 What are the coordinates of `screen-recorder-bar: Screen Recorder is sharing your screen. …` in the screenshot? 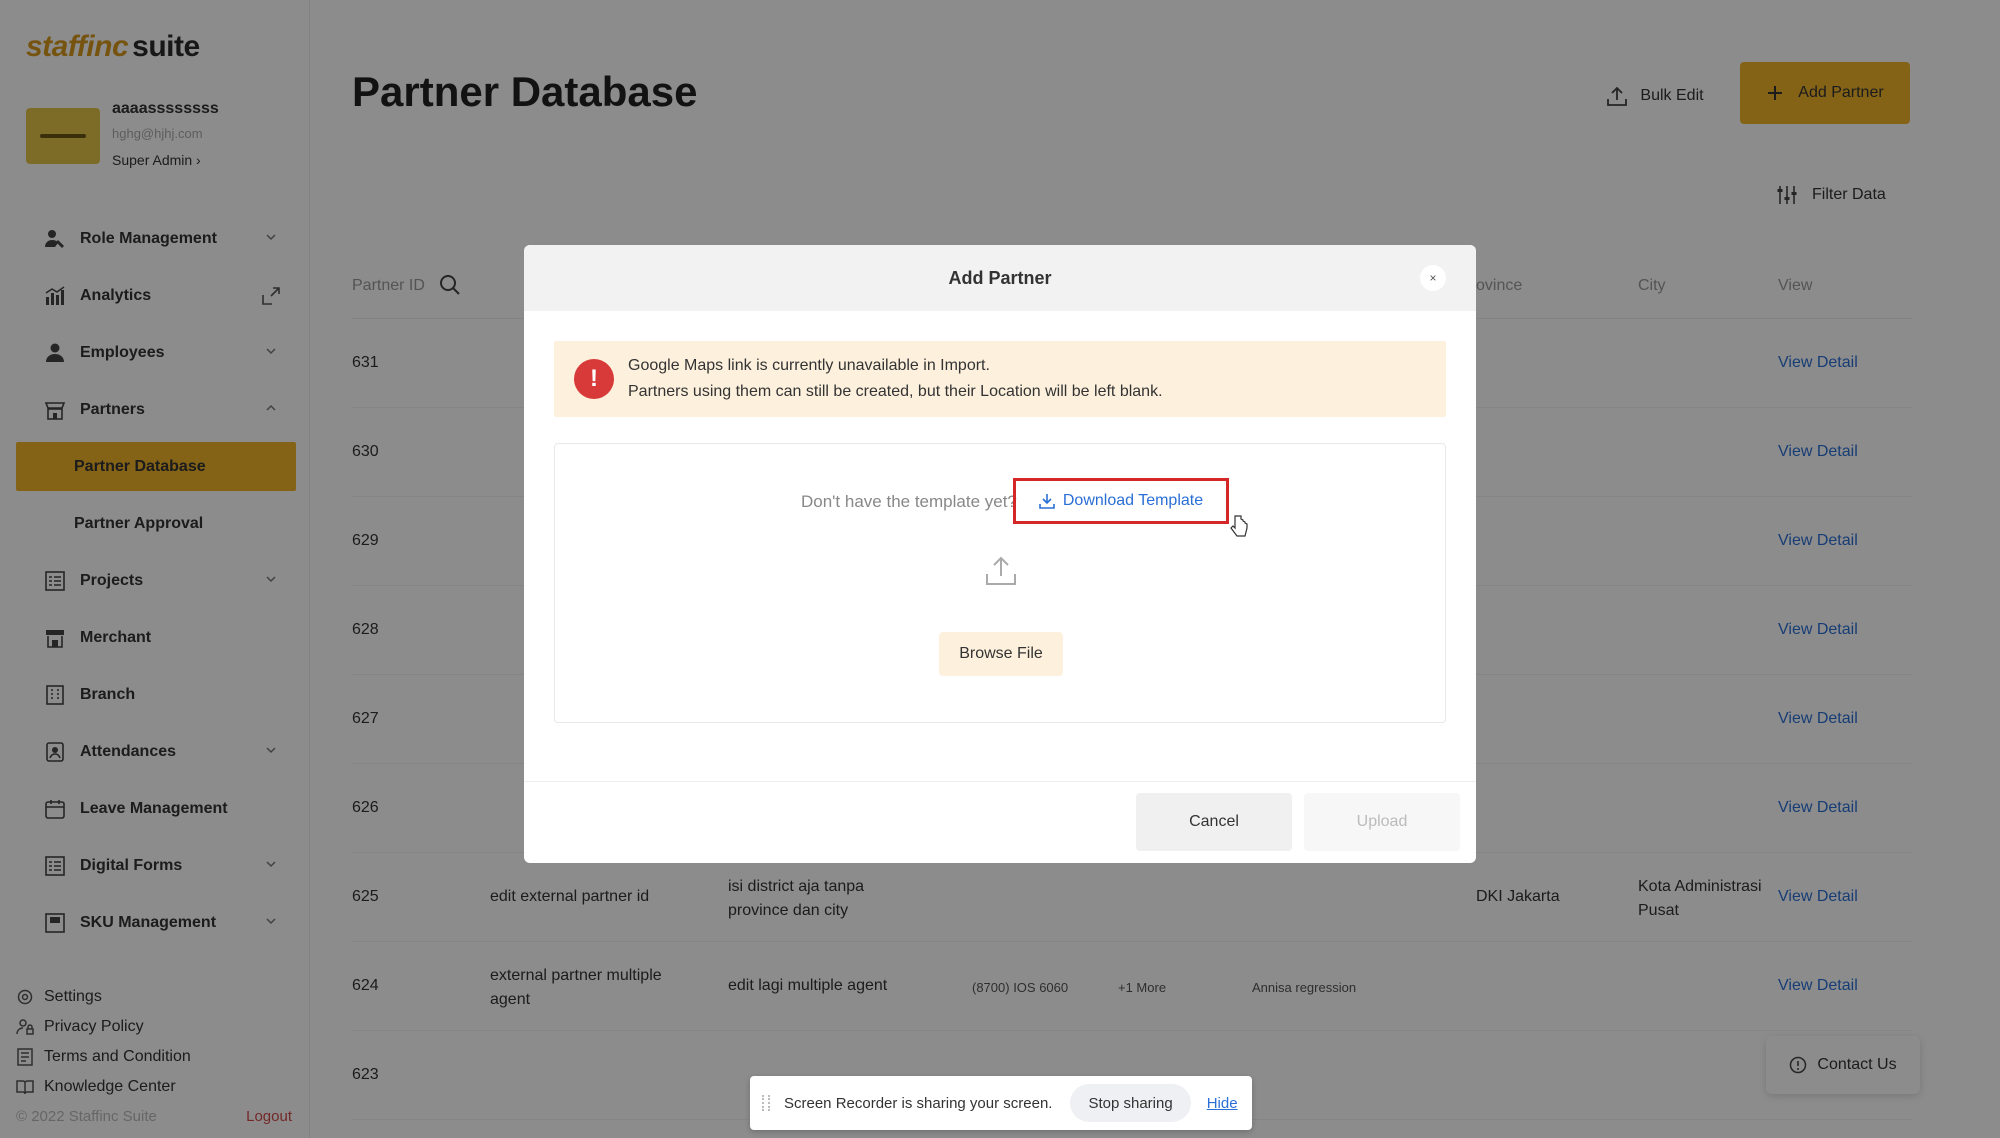 It's located at (1001, 1103).